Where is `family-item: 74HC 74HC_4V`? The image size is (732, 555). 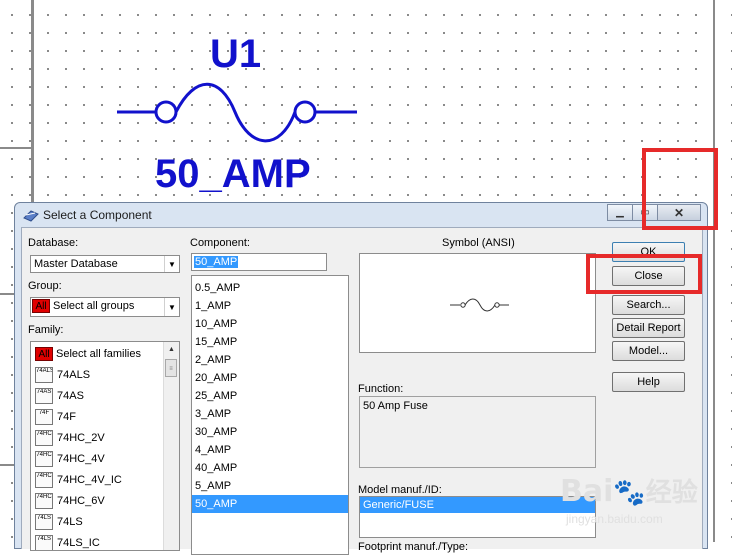
family-item: 74HC 74HC_4V is located at coordinates (105, 458).